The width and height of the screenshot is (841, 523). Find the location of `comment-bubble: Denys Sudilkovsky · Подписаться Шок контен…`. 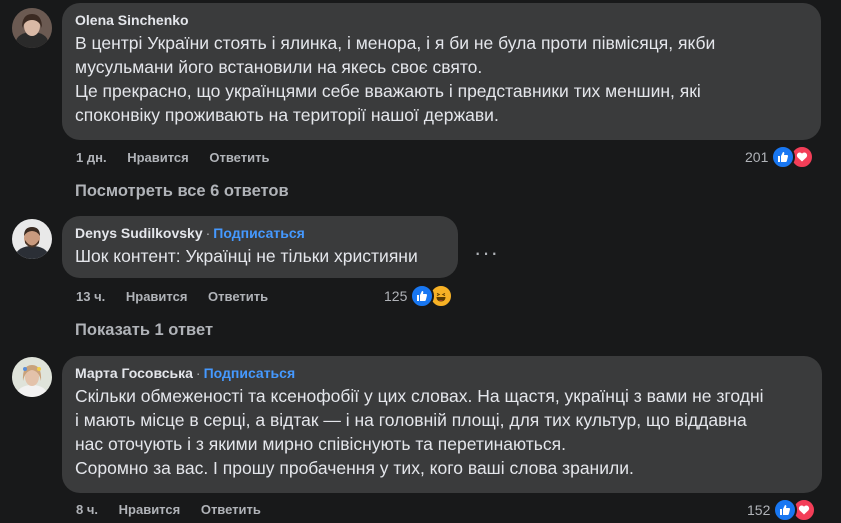

comment-bubble: Denys Sudilkovsky · Подписаться Шок контен… is located at coordinates (260, 247).